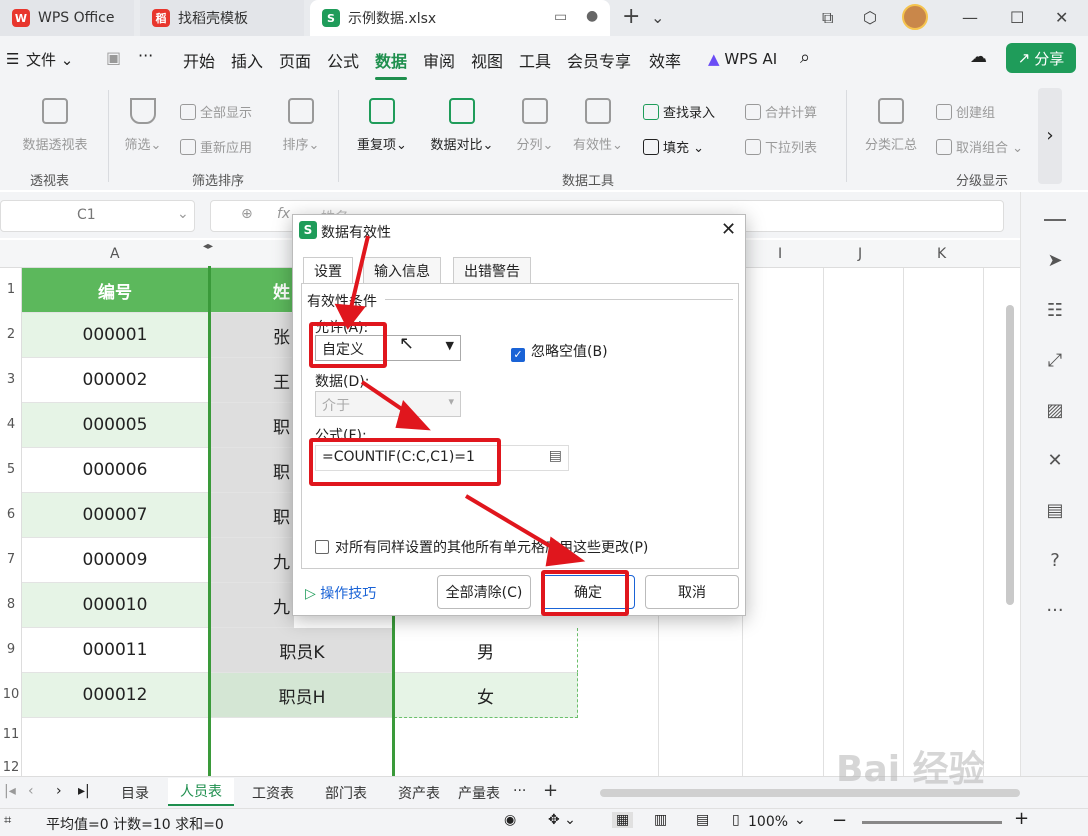 This screenshot has height=836, width=1088. Describe the element at coordinates (460, 401) in the screenshot. I see `annotation-arrows` at that location.